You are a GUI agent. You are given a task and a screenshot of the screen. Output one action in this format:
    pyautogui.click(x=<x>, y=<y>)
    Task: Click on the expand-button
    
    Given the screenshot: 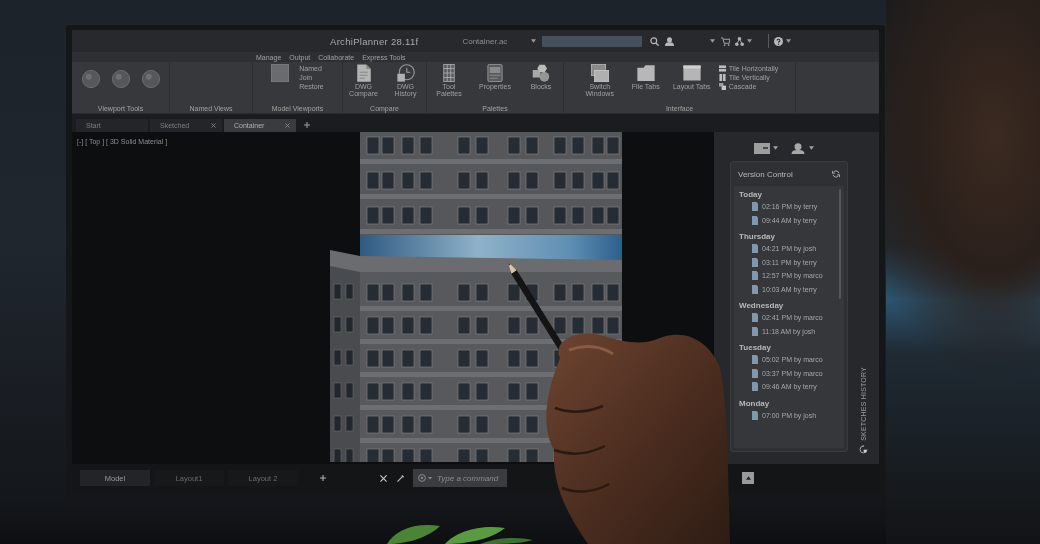 What is the action you would take?
    pyautogui.click(x=748, y=478)
    